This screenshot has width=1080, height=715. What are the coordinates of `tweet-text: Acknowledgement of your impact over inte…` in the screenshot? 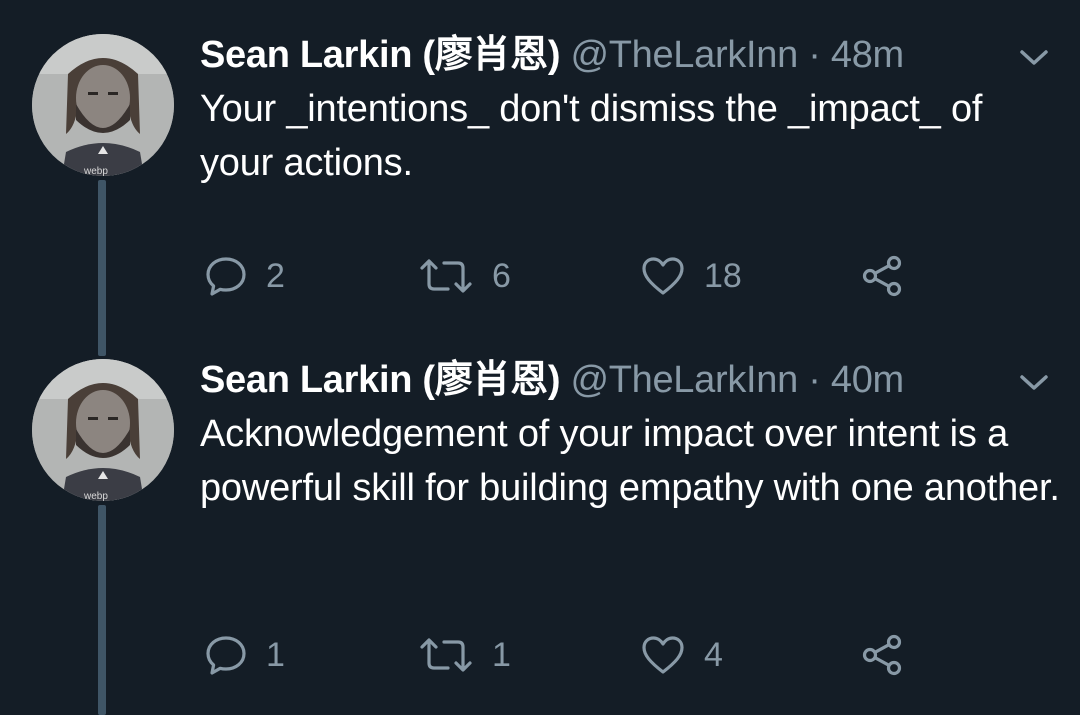 It's located at (630, 461).